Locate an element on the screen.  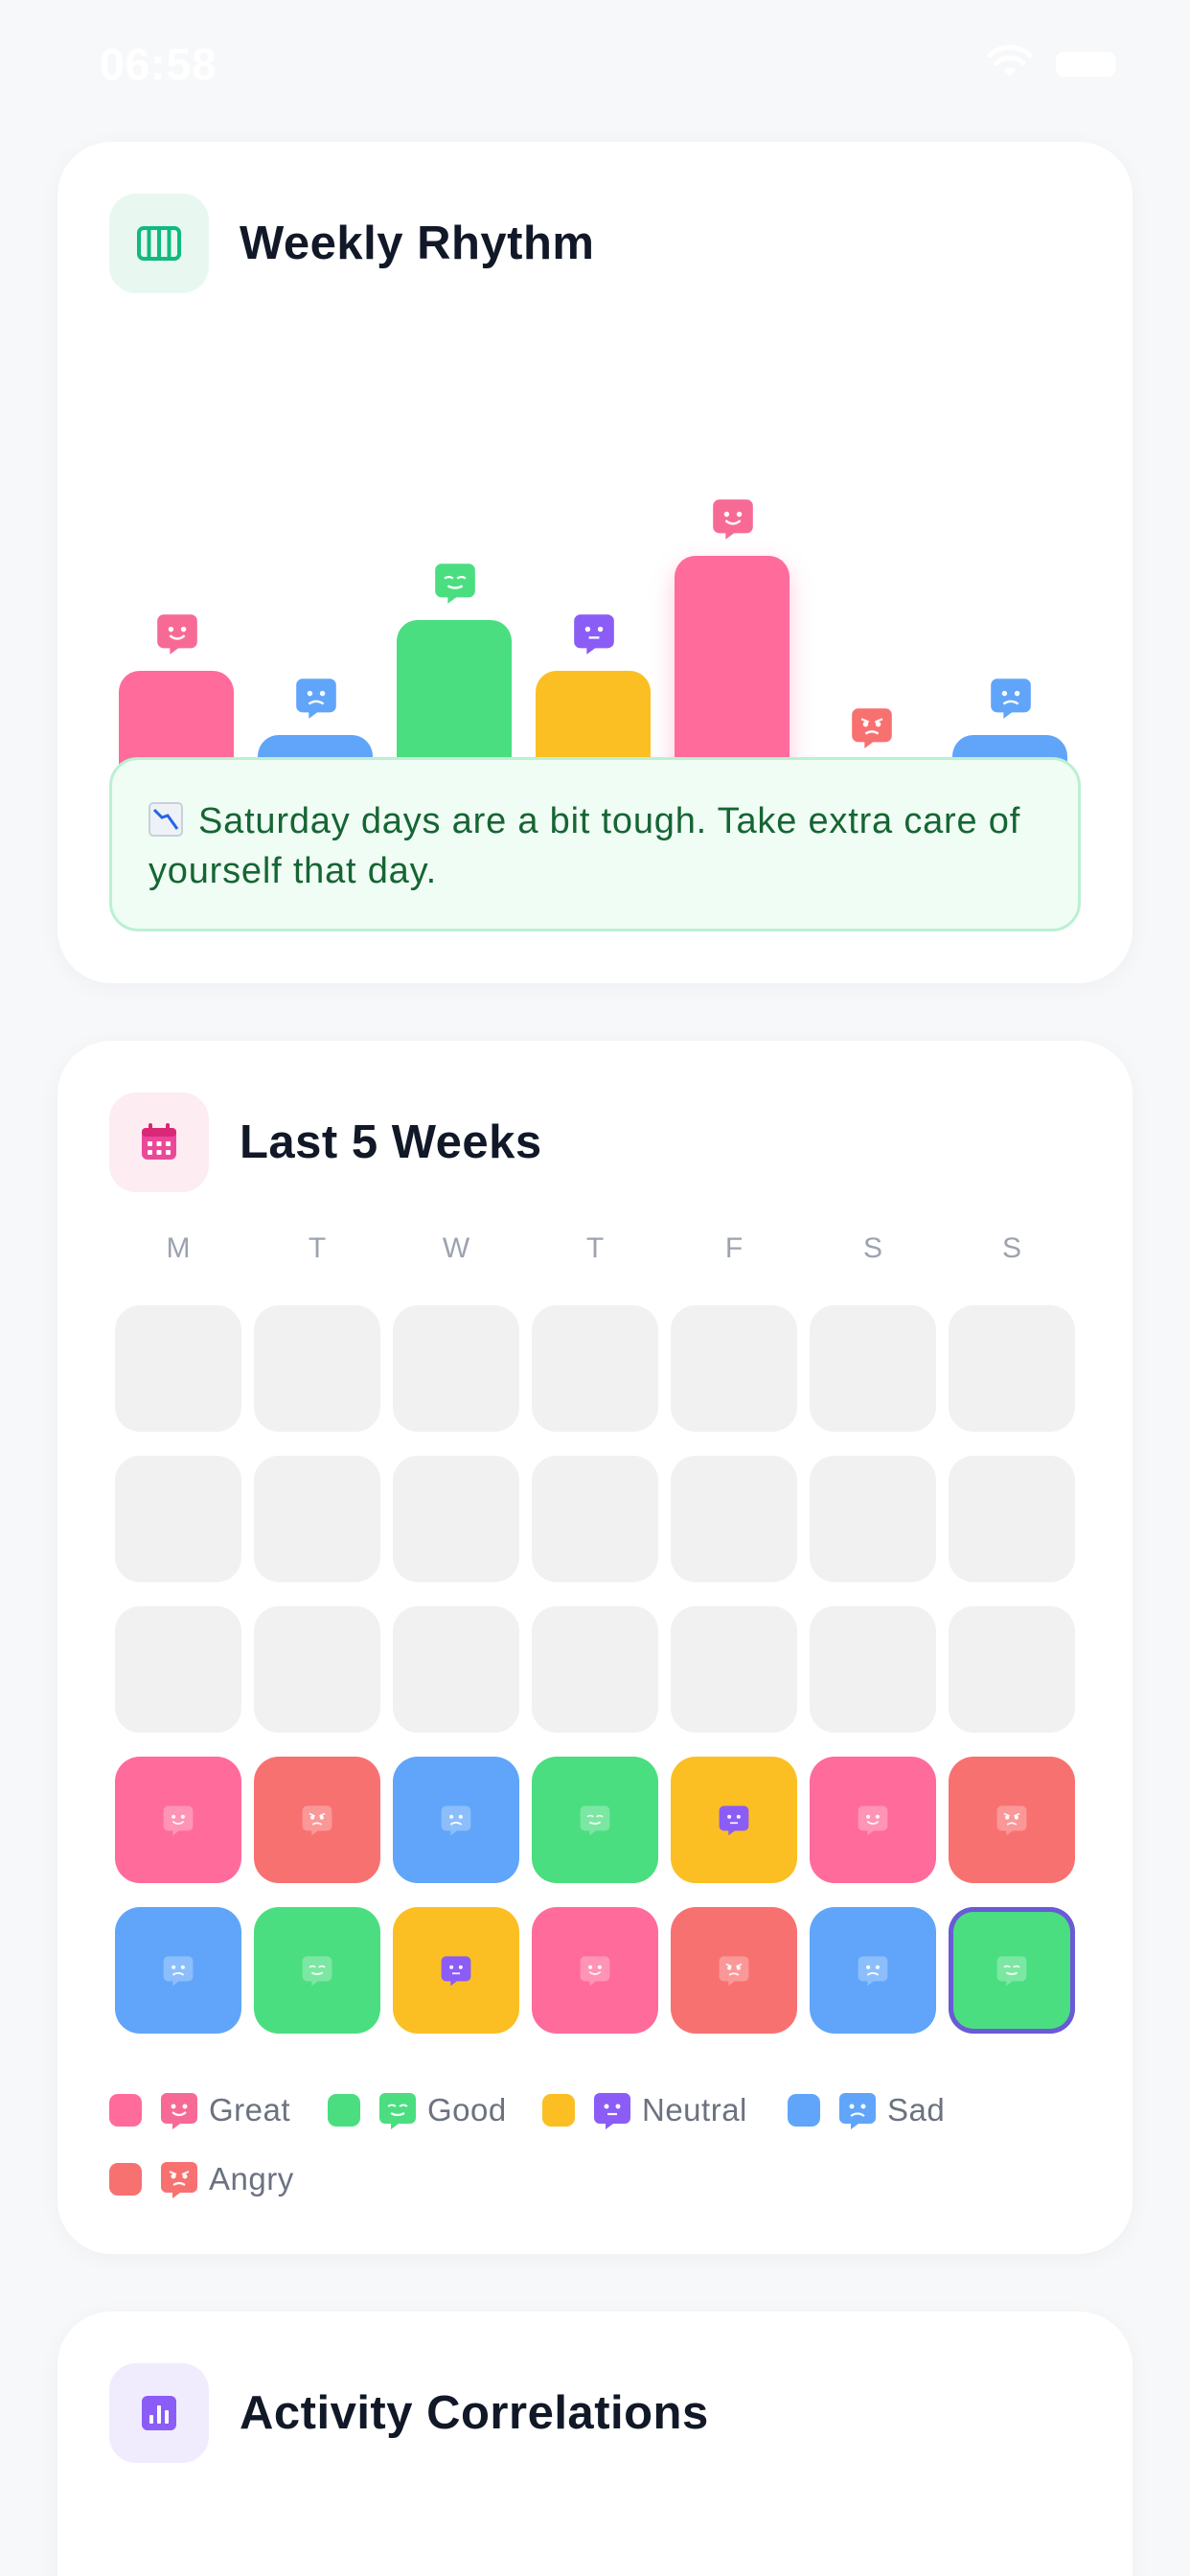
weekly-rhythm-title: Weekly Rhythm is located at coordinates (418, 243).